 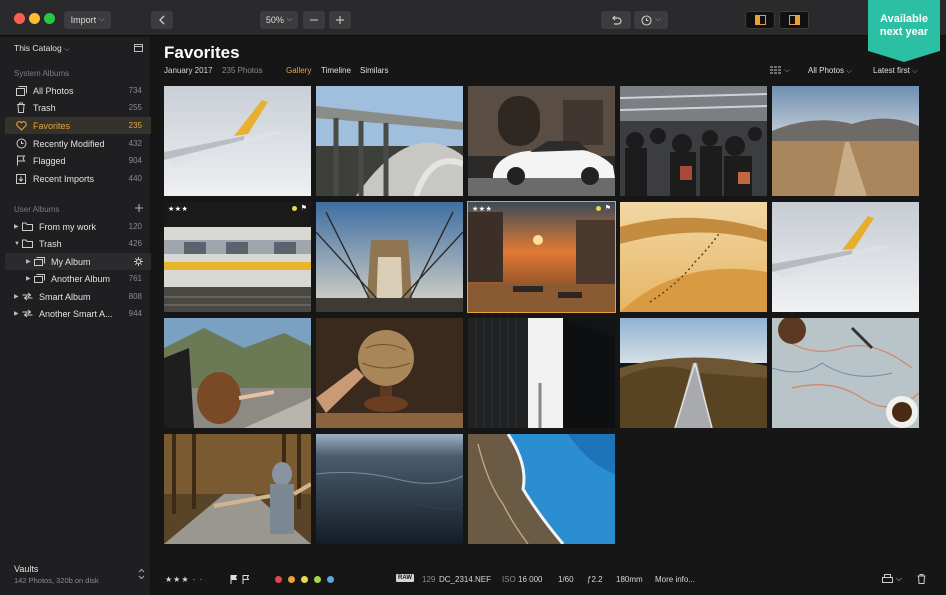 What do you see at coordinates (69, 143) in the screenshot?
I see `sidebar-item-label: Recently Modified` at bounding box center [69, 143].